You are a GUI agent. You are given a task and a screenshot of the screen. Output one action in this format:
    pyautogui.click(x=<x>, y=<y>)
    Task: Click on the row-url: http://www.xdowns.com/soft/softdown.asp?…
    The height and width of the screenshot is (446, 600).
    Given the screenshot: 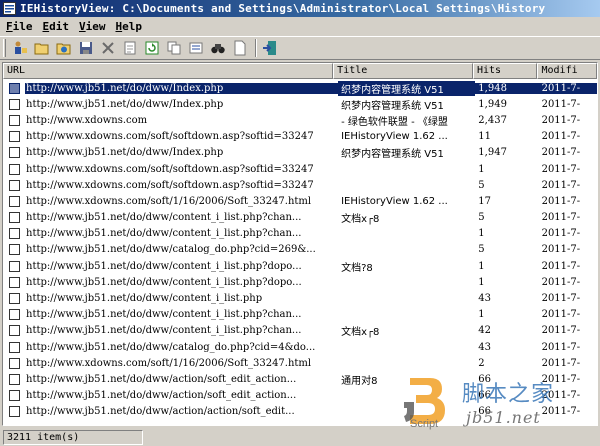 What is the action you would take?
    pyautogui.click(x=170, y=185)
    